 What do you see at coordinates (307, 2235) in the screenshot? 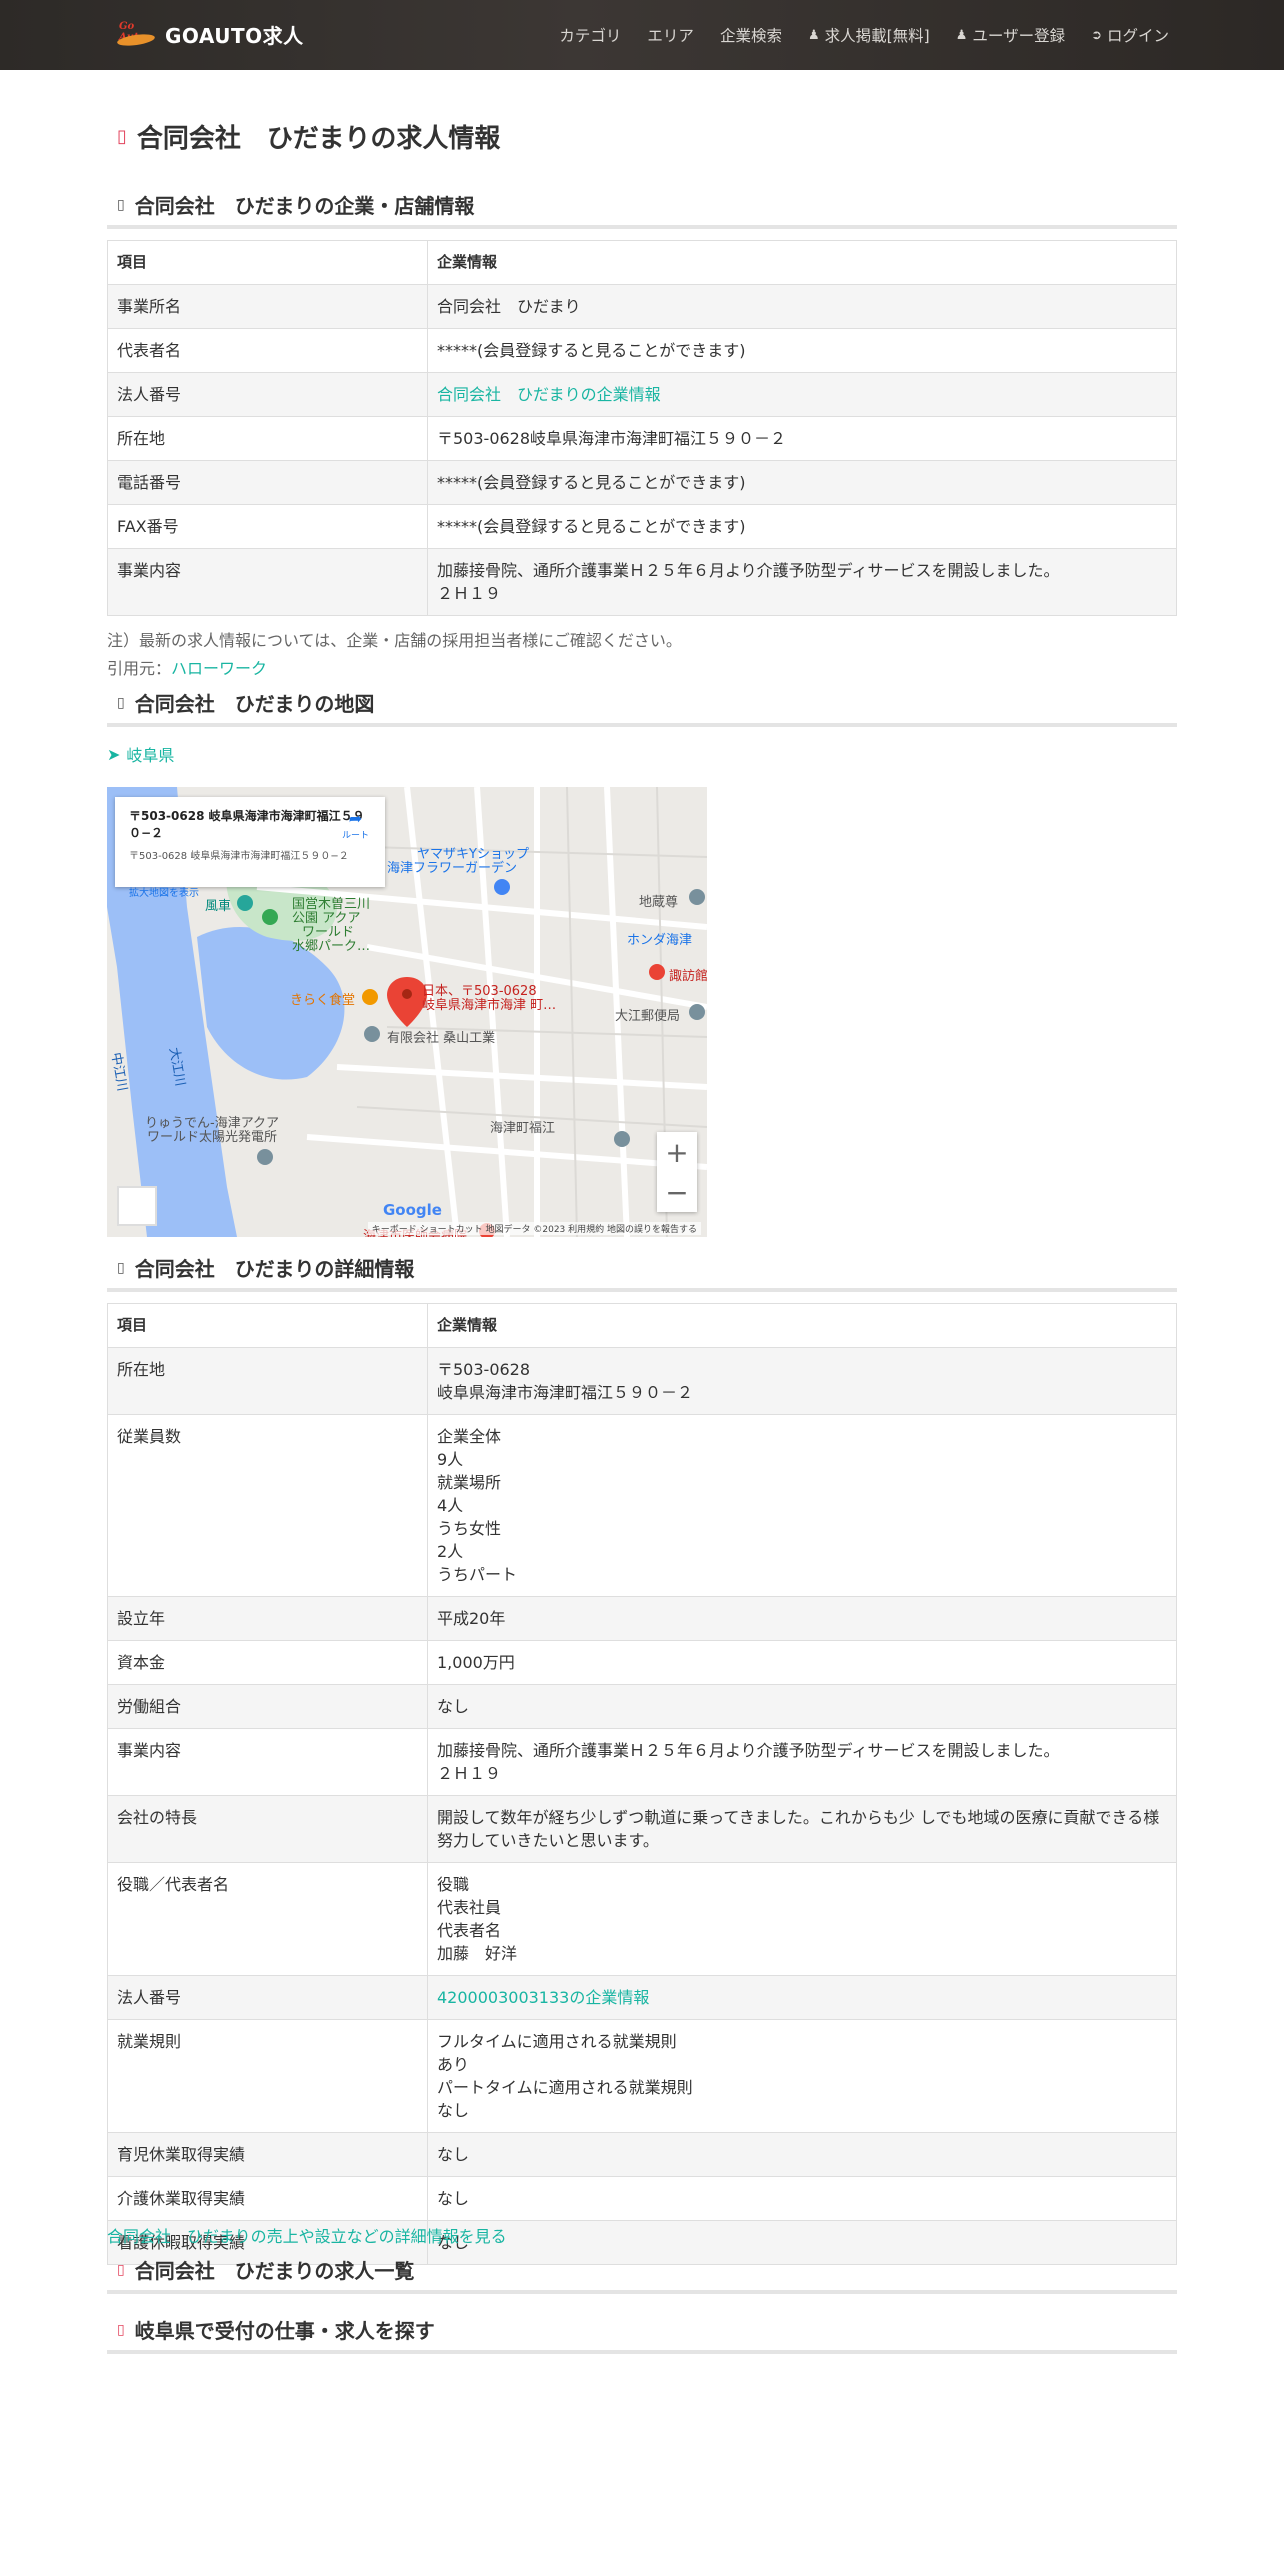
I see `company-detail-link: 合同会社 ひだまりの売上や設立などの詳細情報を見る` at bounding box center [307, 2235].